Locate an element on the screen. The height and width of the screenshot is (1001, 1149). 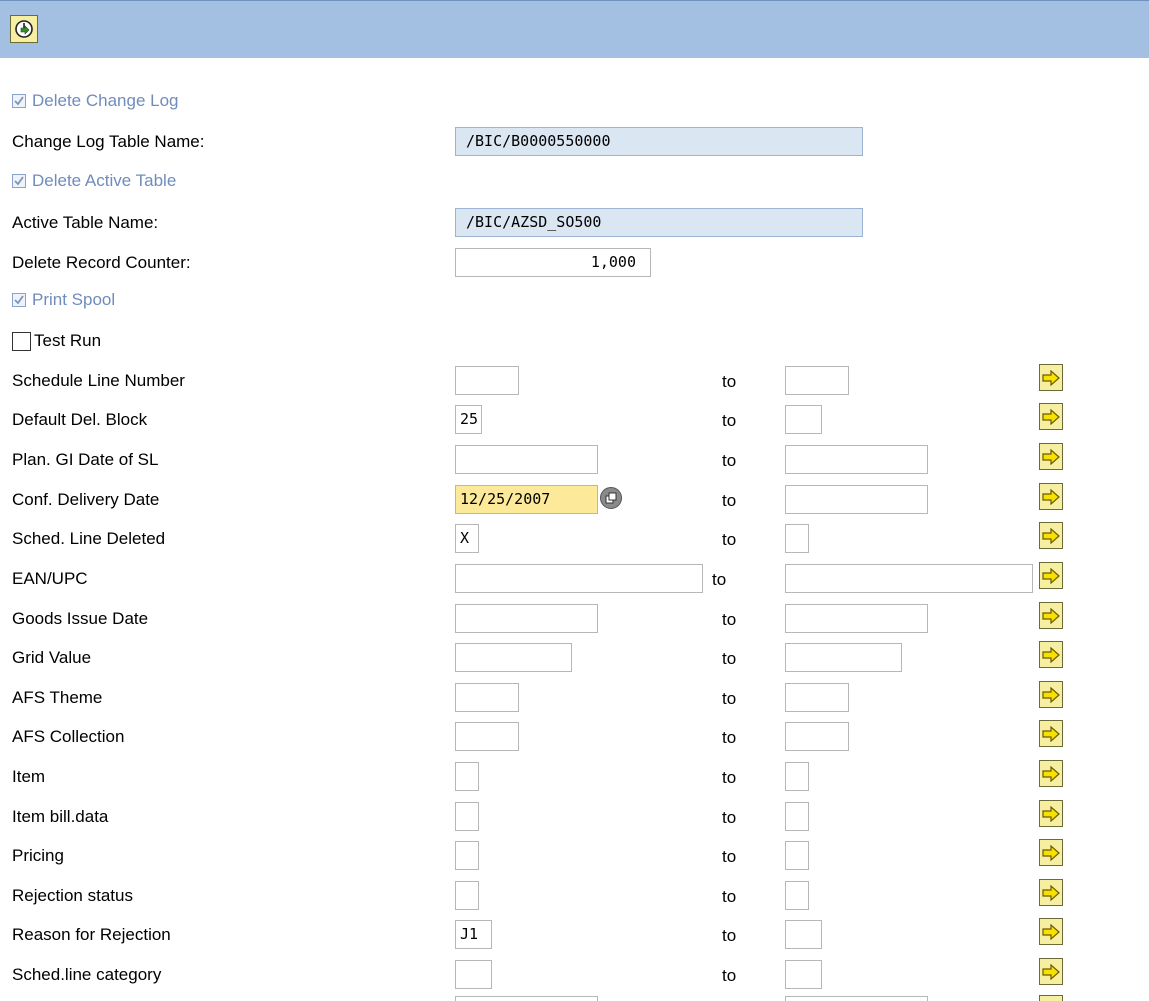
print-spool-checkbox: Print Spool is located at coordinates (63, 300).